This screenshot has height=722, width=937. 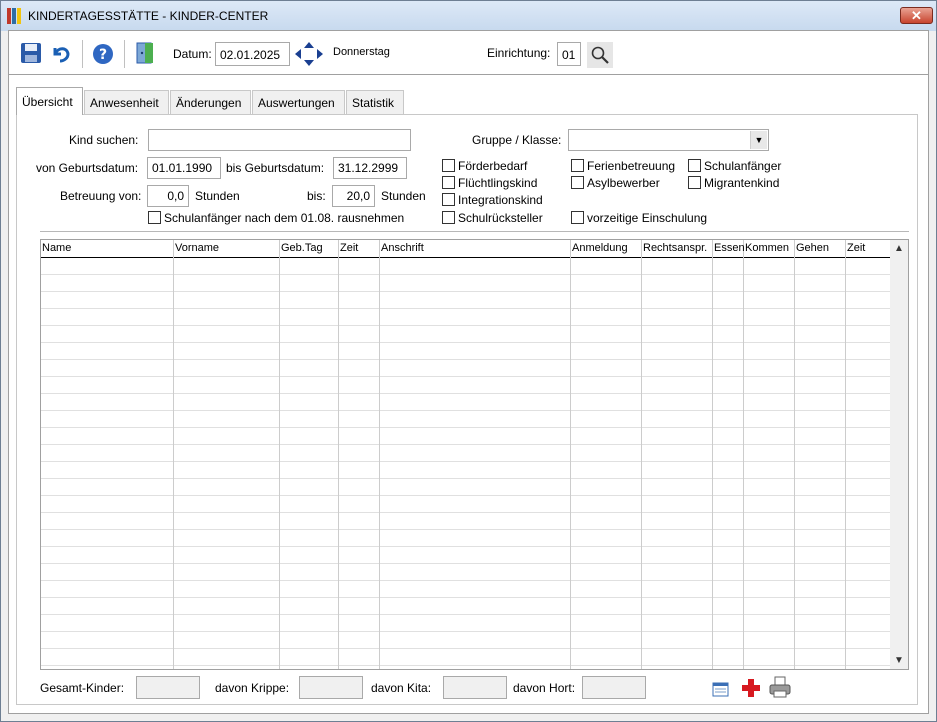 What do you see at coordinates (600, 55) in the screenshot?
I see `search-icon` at bounding box center [600, 55].